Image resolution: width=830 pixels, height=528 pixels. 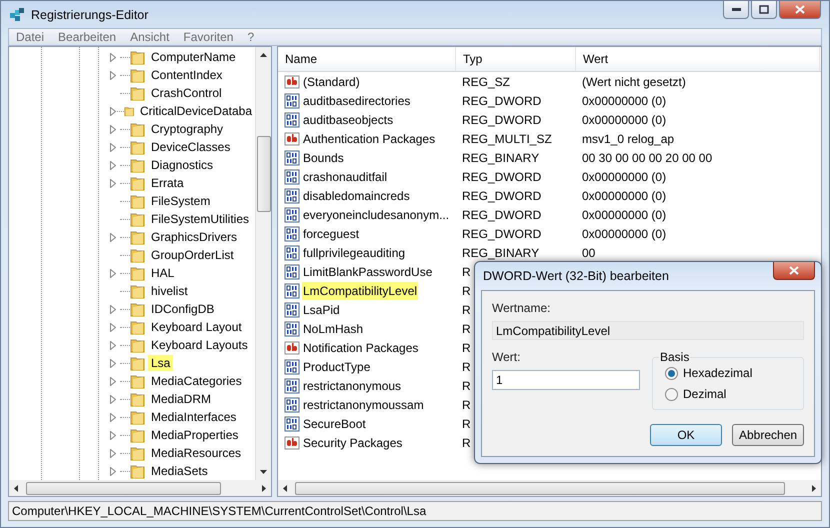 I want to click on tree-item: GraphicsDrivers, so click(x=194, y=237).